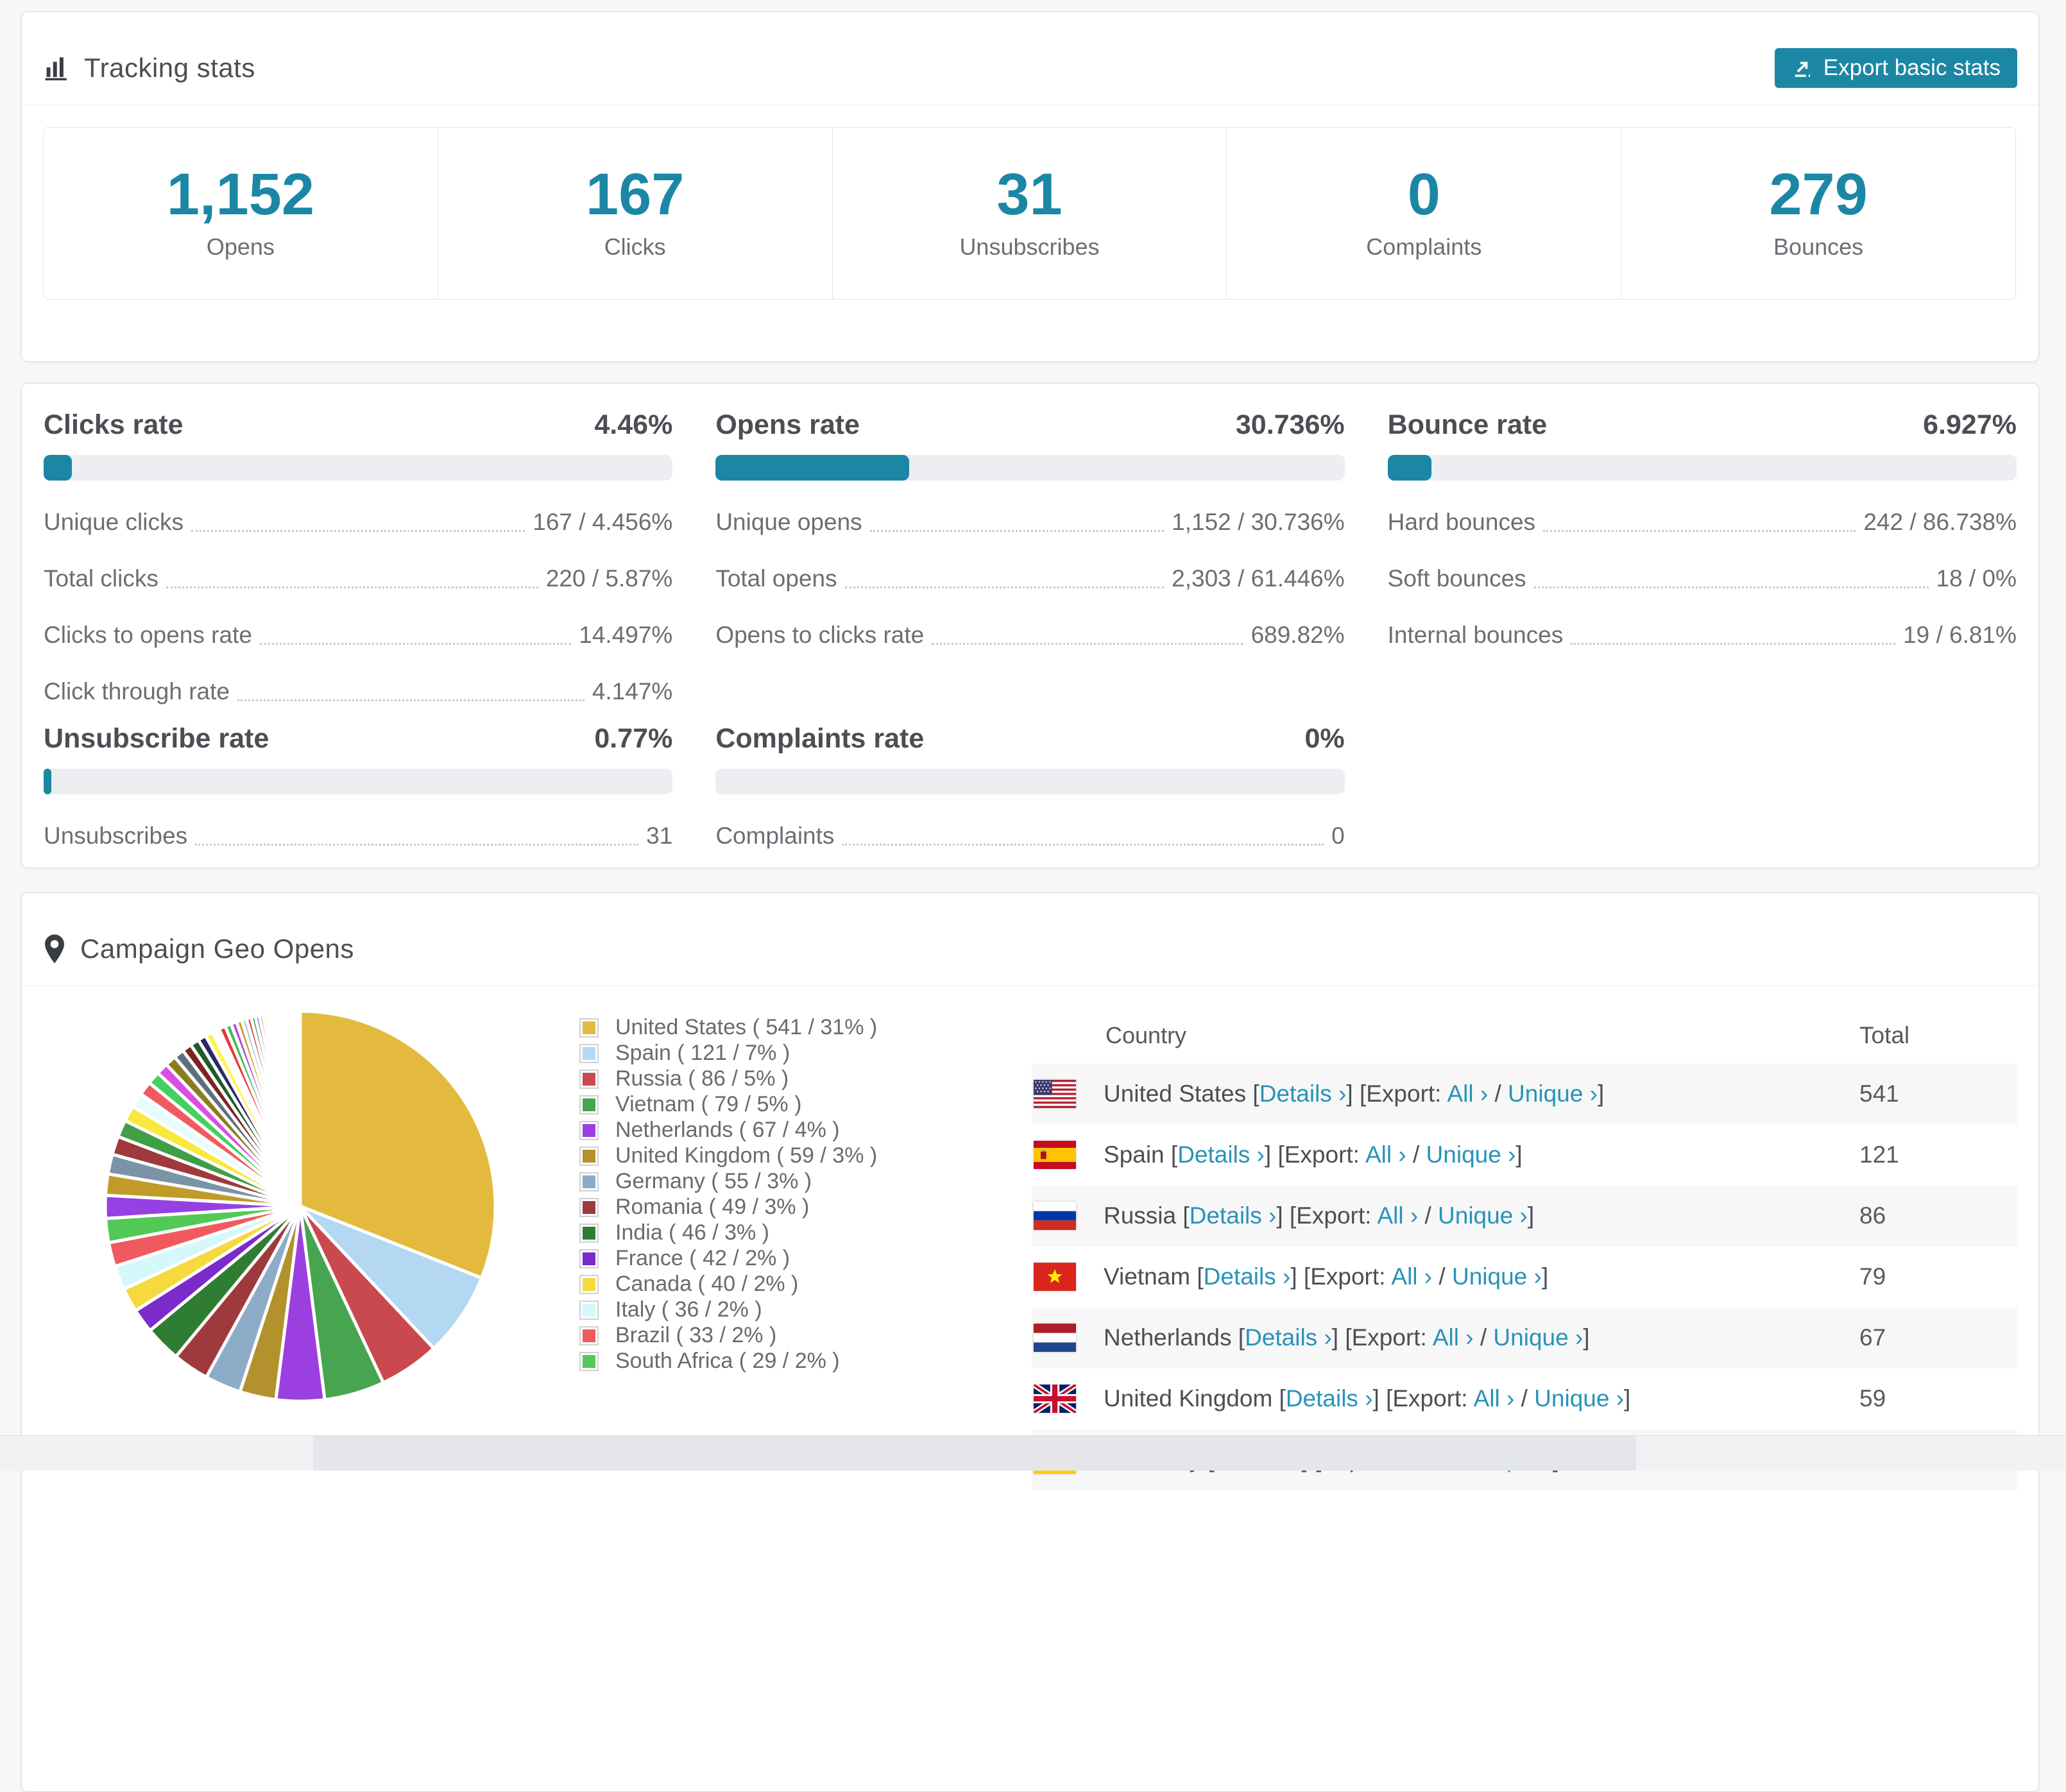  I want to click on metric-value: 14.497%, so click(625, 635).